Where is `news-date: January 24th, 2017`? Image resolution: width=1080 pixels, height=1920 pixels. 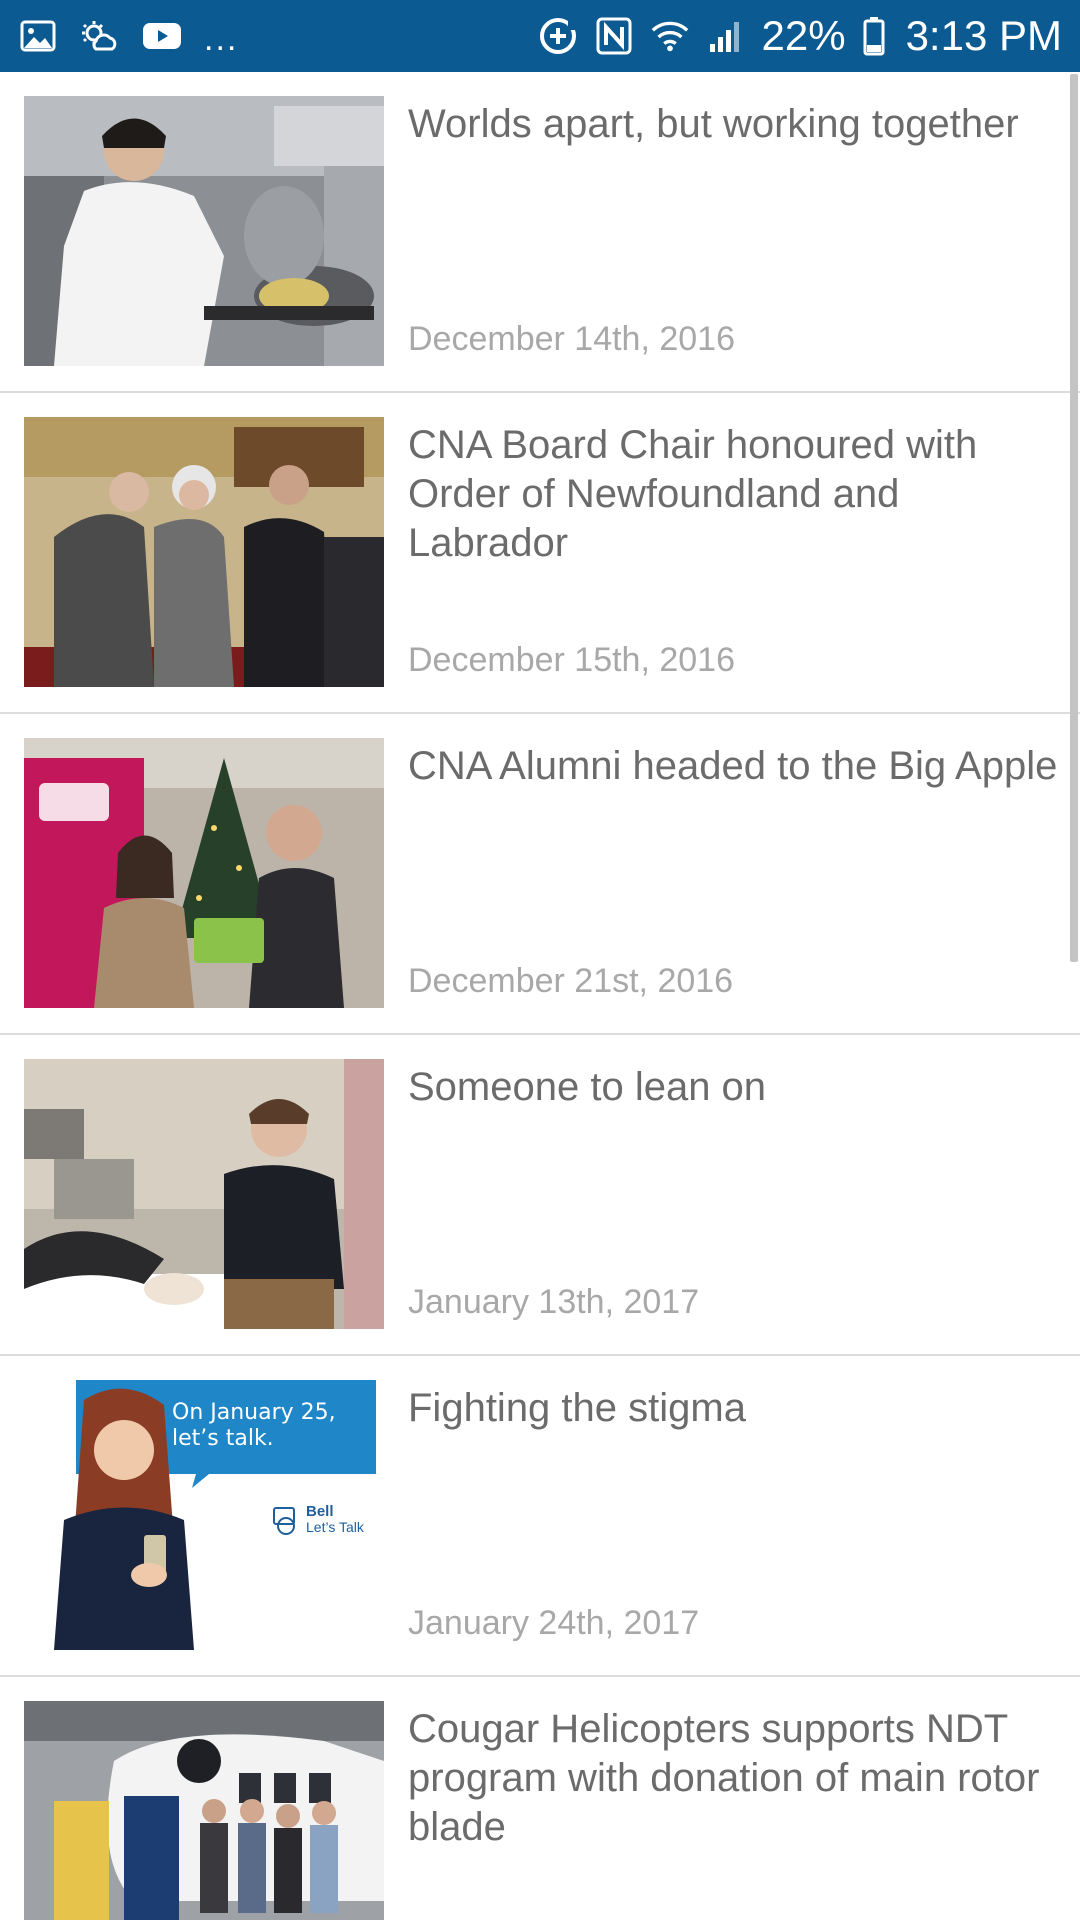
news-date: January 24th, 2017 is located at coordinates (554, 1623).